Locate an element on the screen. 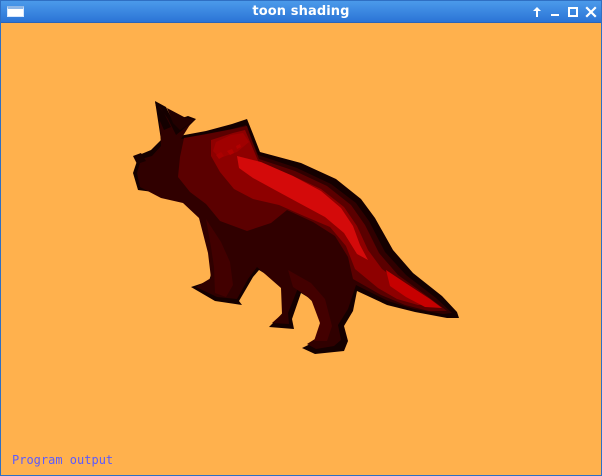 This screenshot has height=476, width=602. maximize-icon is located at coordinates (573, 12).